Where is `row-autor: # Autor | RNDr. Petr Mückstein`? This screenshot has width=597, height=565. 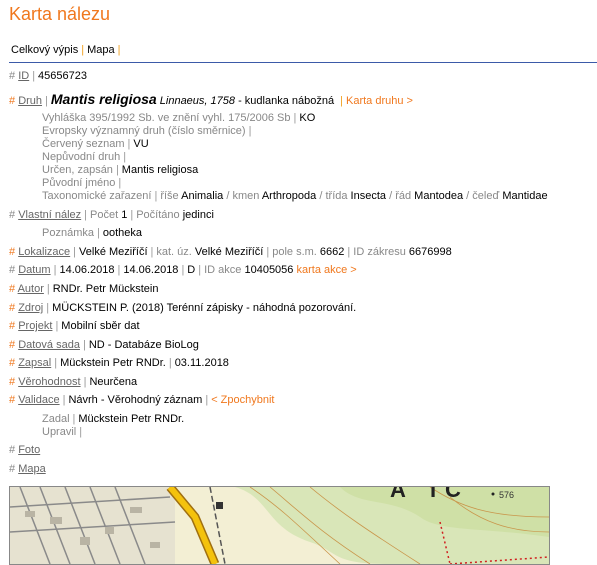 row-autor: # Autor | RNDr. Petr Mückstein is located at coordinates (84, 289).